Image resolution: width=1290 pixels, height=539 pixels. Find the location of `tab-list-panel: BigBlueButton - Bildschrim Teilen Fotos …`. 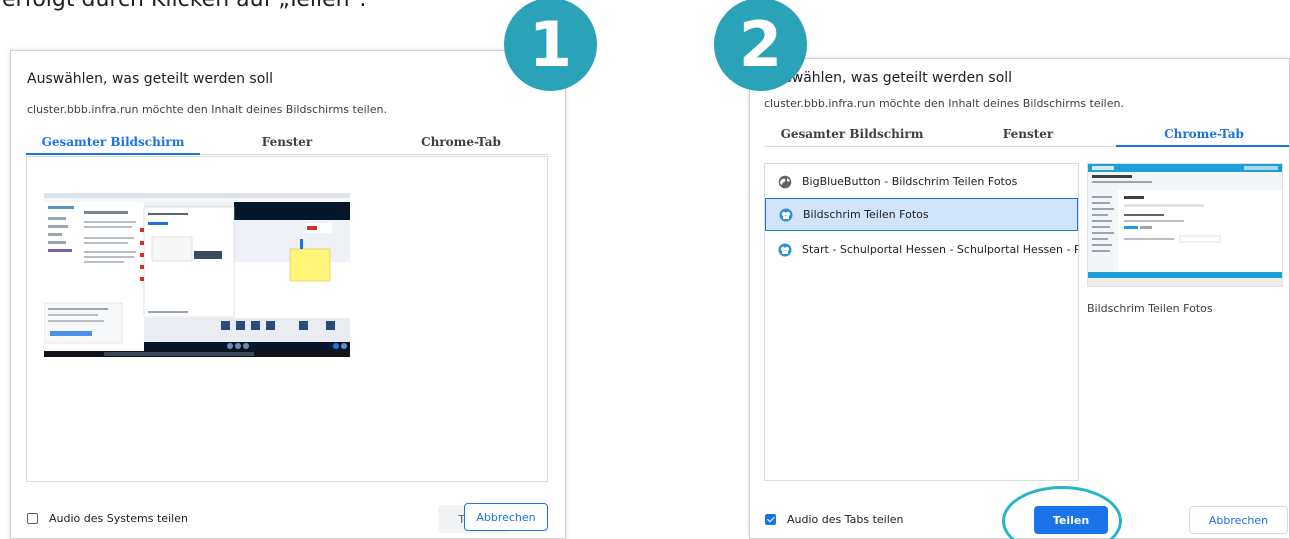

tab-list-panel: BigBlueButton - Bildschrim Teilen Fotos … is located at coordinates (921, 322).